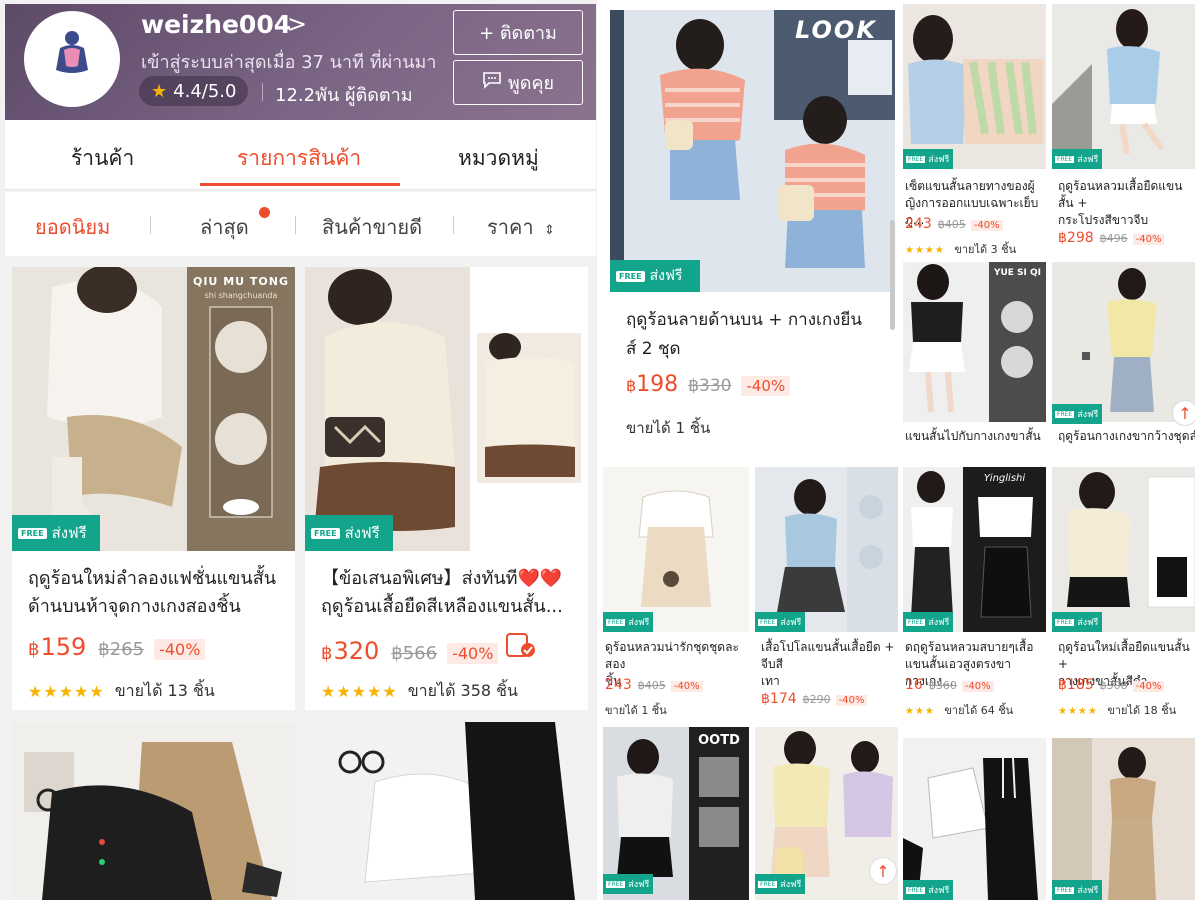  Describe the element at coordinates (744, 320) in the screenshot. I see `product-title-line: ฤดูร้อนลายด้านบน + กางเกงยีน` at that location.